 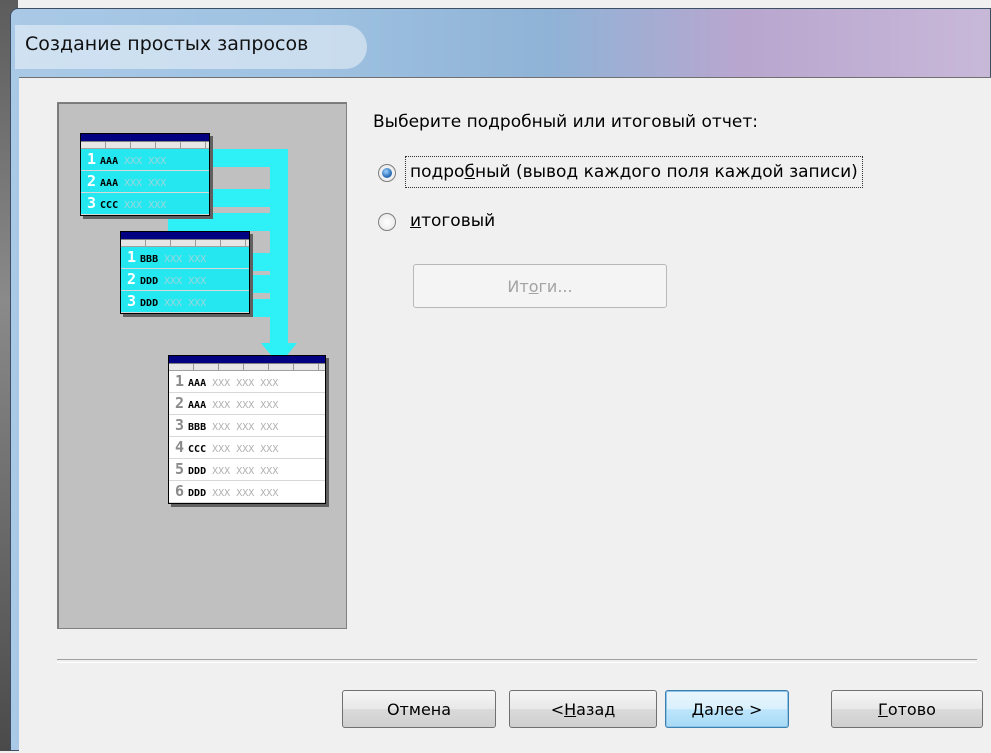 What do you see at coordinates (419, 709) in the screenshot?
I see `cancel-button: Отмена` at bounding box center [419, 709].